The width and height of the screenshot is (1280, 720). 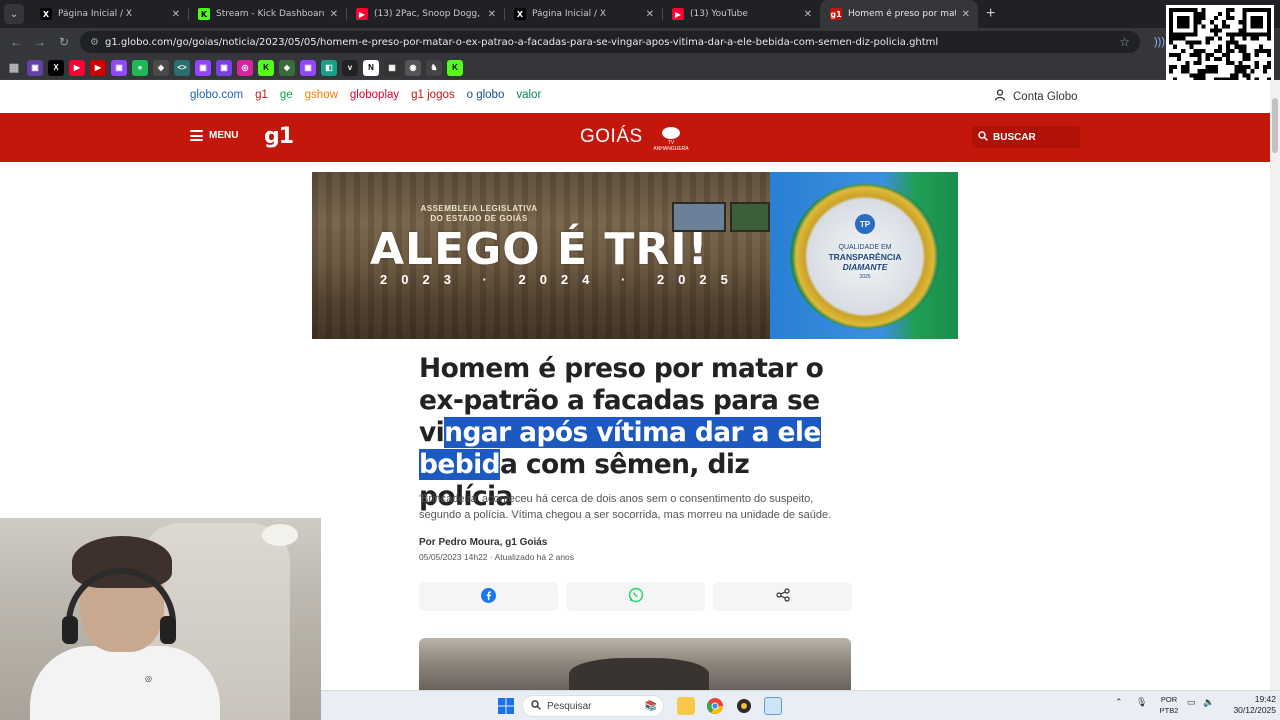 What do you see at coordinates (392, 67) in the screenshot?
I see `grid-icon: ▦` at bounding box center [392, 67].